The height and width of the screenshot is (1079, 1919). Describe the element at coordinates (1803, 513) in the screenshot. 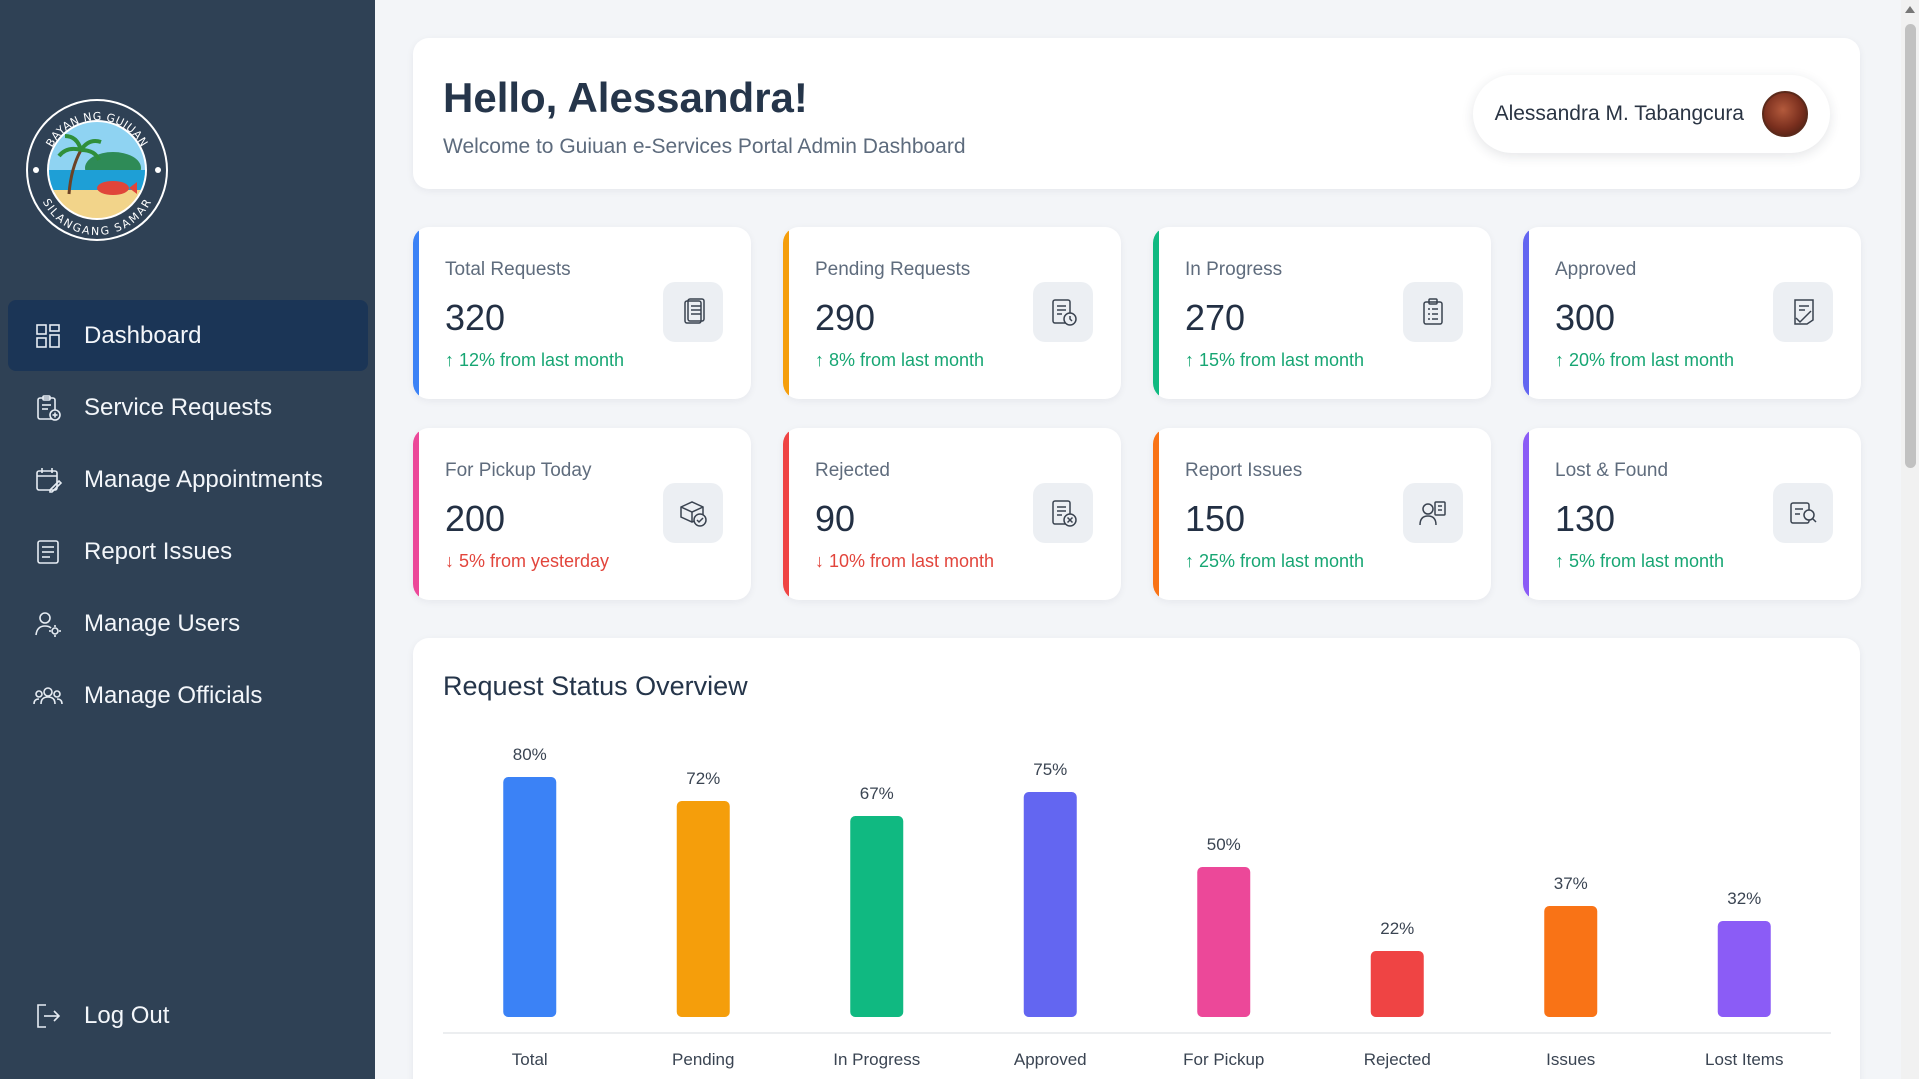

I see `search-box-icon` at that location.